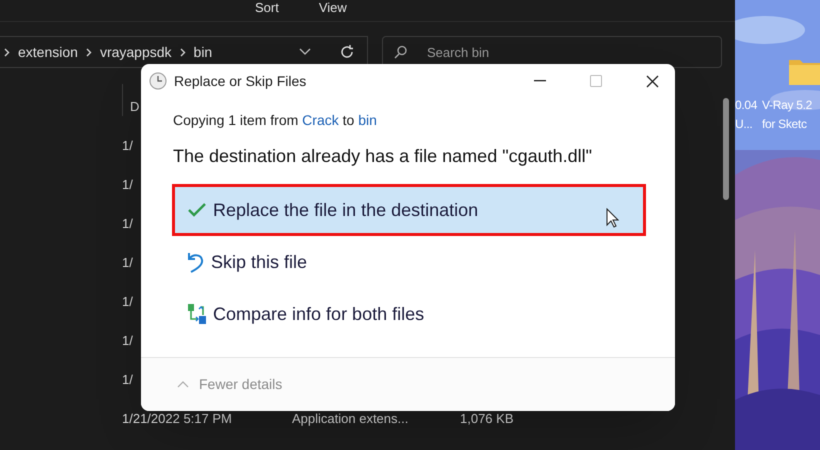  I want to click on window-title: Replace or Skip Files, so click(240, 81).